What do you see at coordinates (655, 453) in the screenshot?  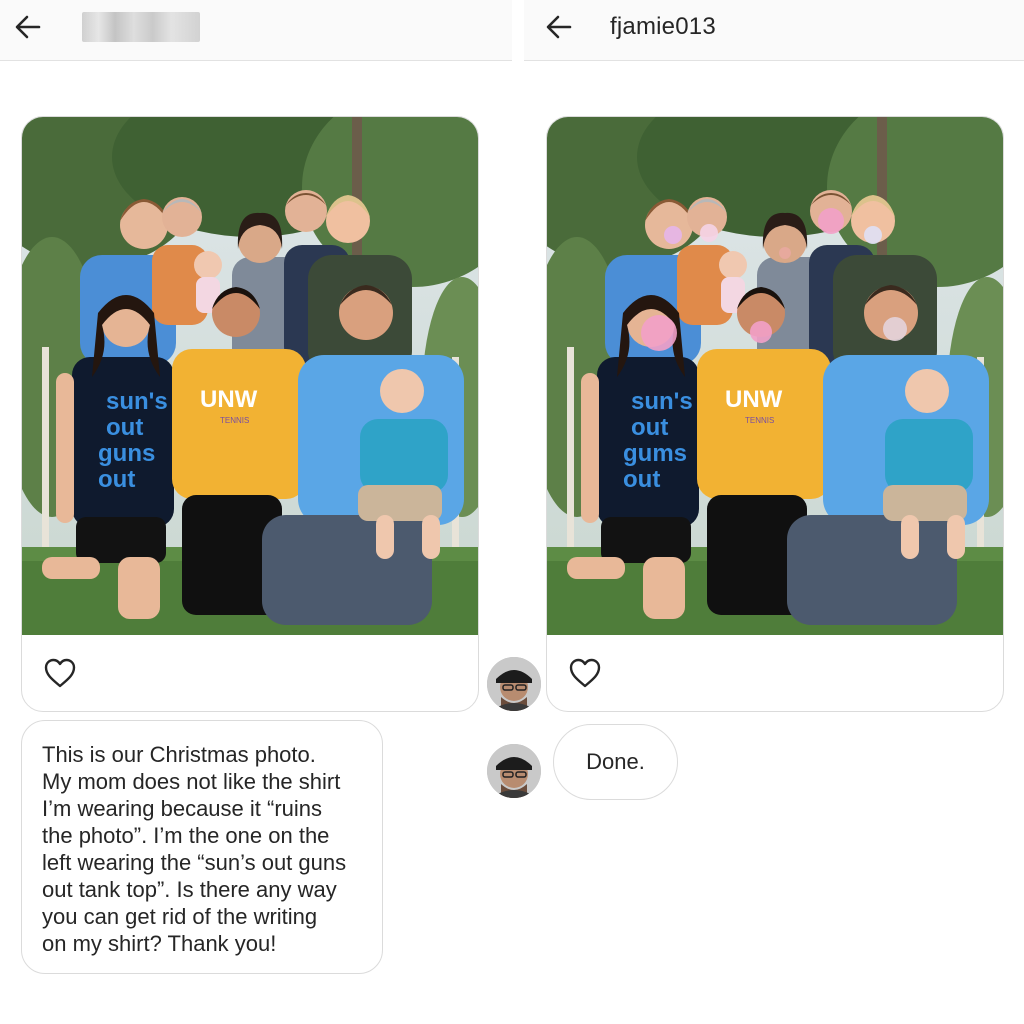 I see `tank-top-text-line-3: gums` at bounding box center [655, 453].